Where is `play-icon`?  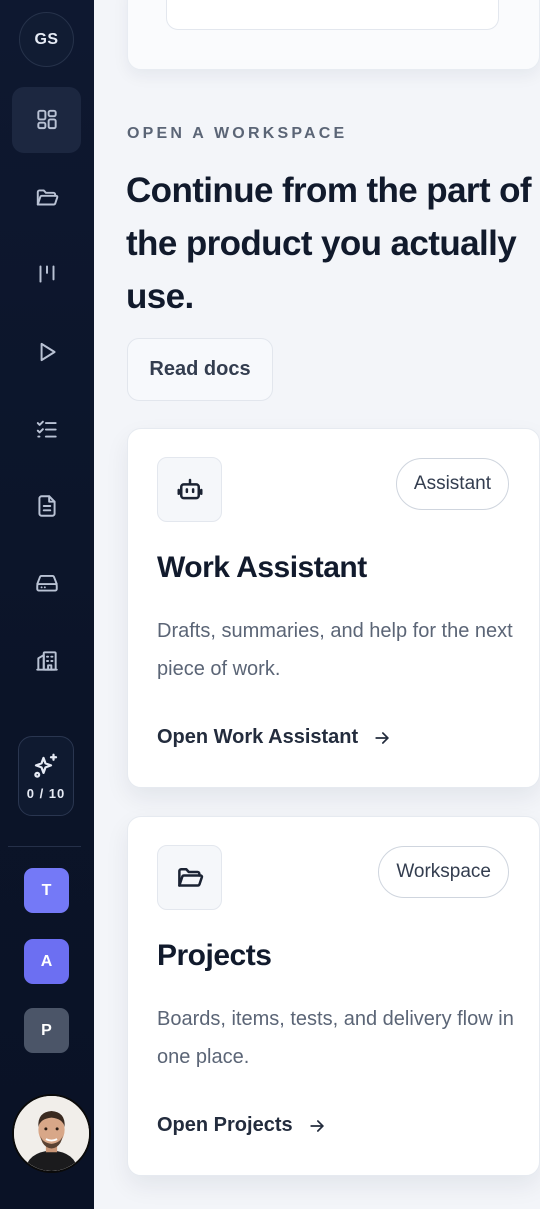 play-icon is located at coordinates (48, 352).